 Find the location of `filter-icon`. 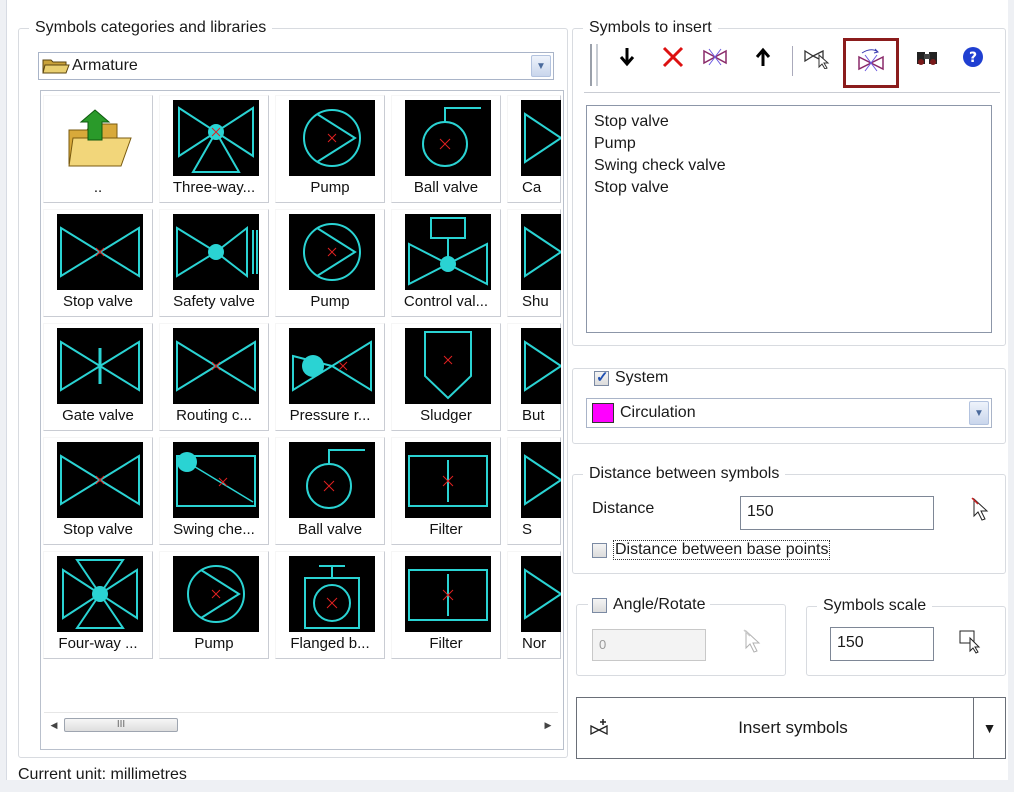

filter-icon is located at coordinates (448, 594).